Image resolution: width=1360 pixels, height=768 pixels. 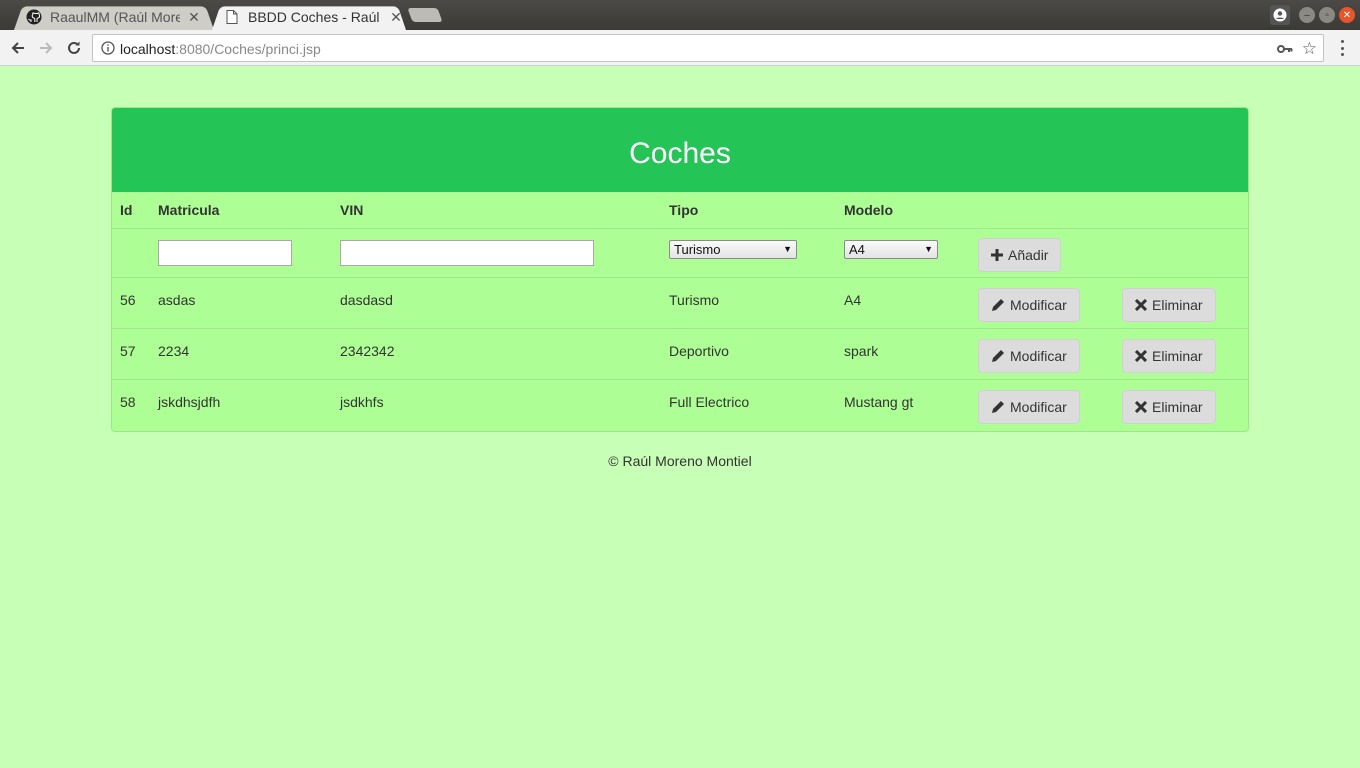 What do you see at coordinates (241, 404) in the screenshot?
I see `cell-matricula: jskdhsjdfh` at bounding box center [241, 404].